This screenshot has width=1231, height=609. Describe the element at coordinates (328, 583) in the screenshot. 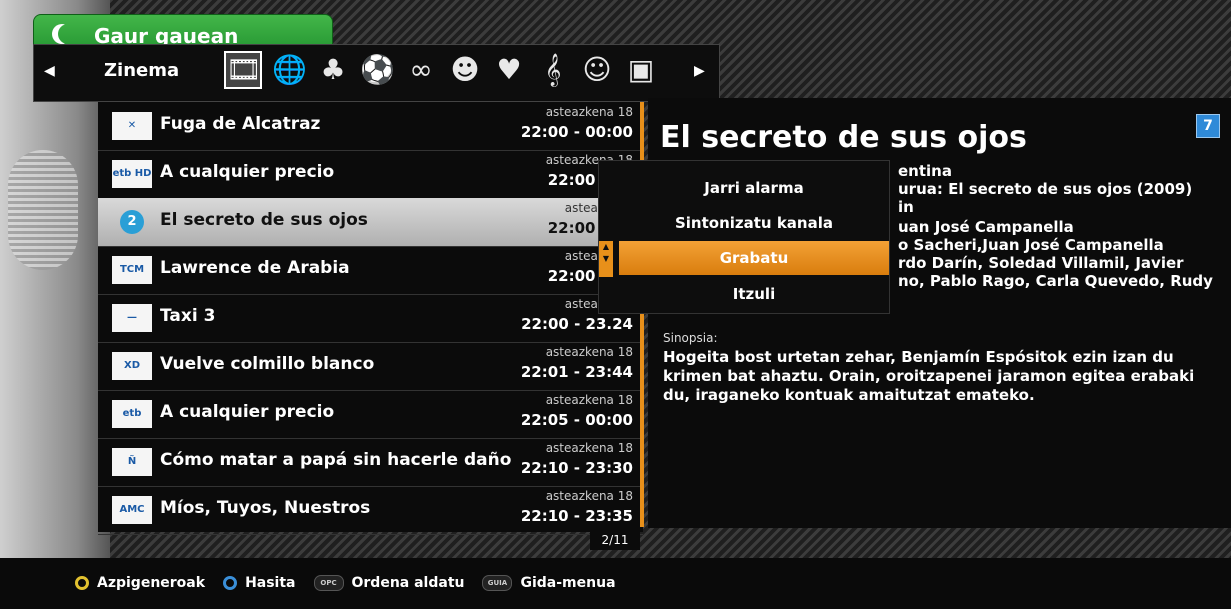

I see `opc-button-icon: OPC` at that location.